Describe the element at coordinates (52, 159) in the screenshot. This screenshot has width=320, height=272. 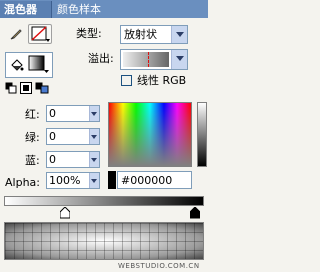
I see `blue-value: 0` at that location.